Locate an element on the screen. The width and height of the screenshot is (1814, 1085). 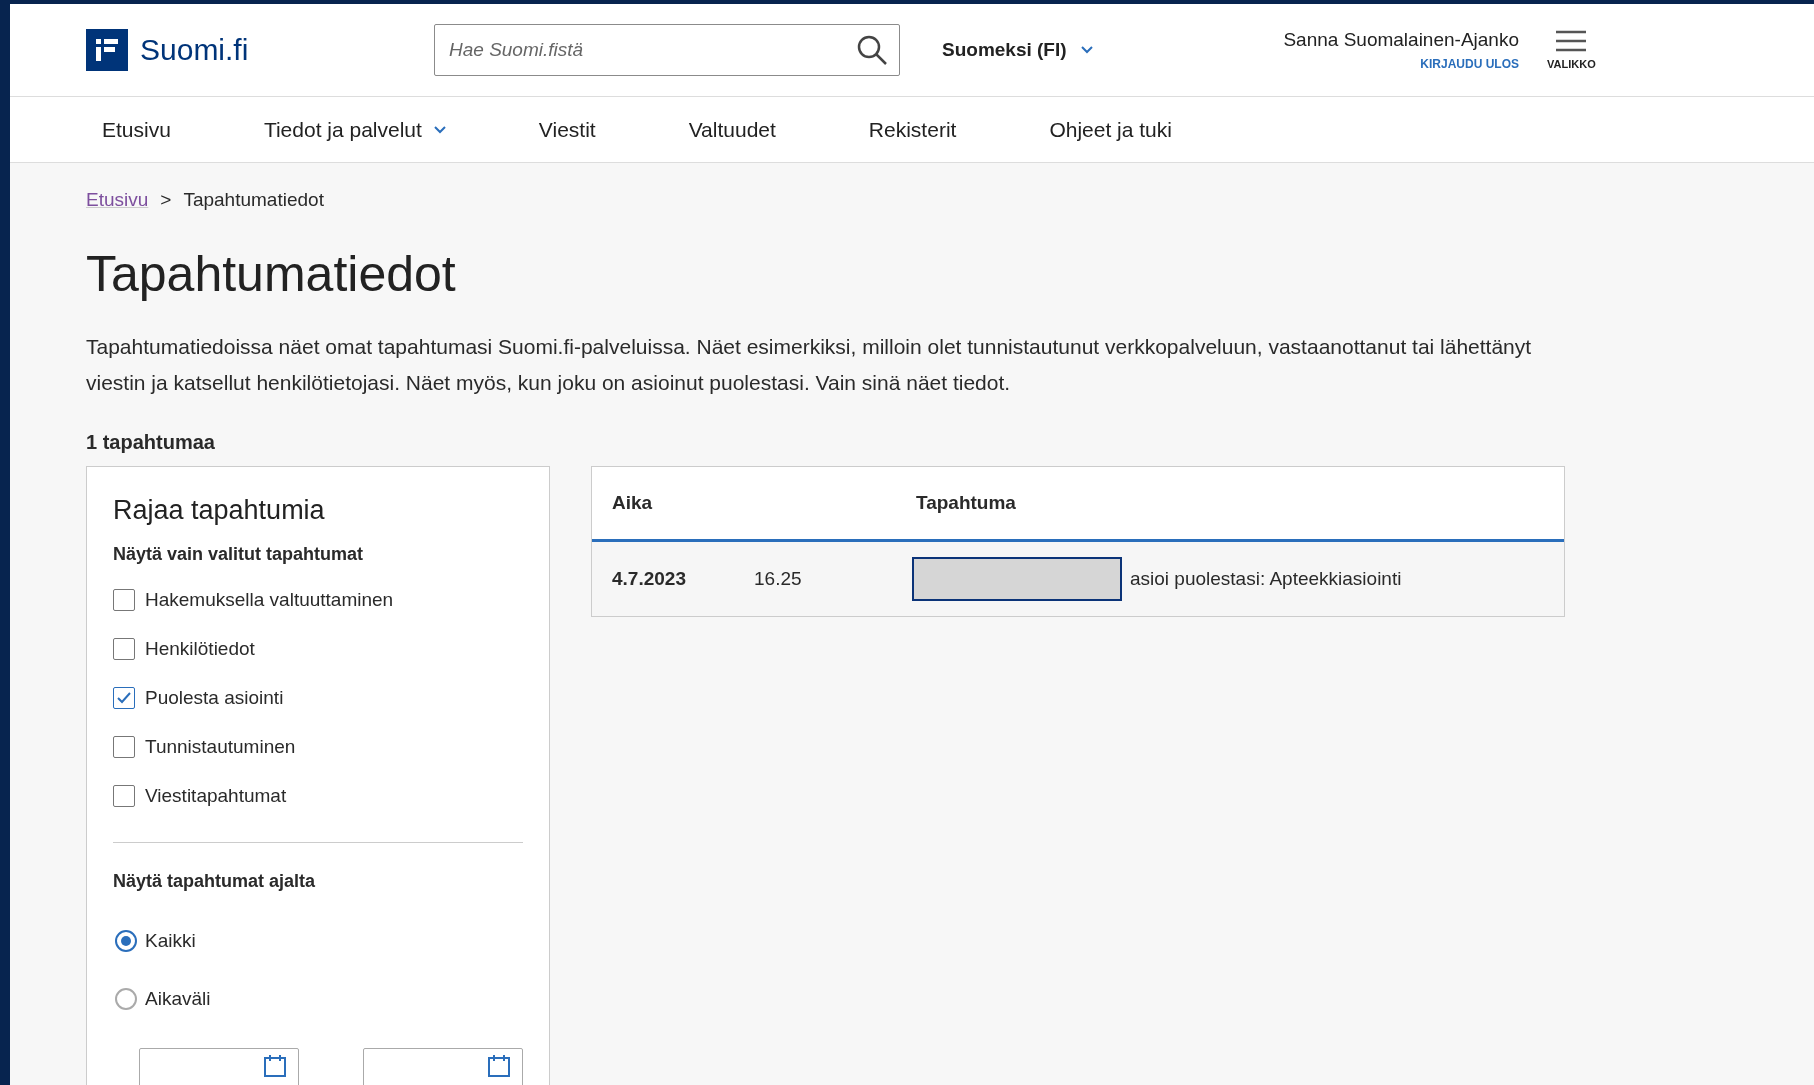
time-cell-text: 16.25 is located at coordinates (778, 579).